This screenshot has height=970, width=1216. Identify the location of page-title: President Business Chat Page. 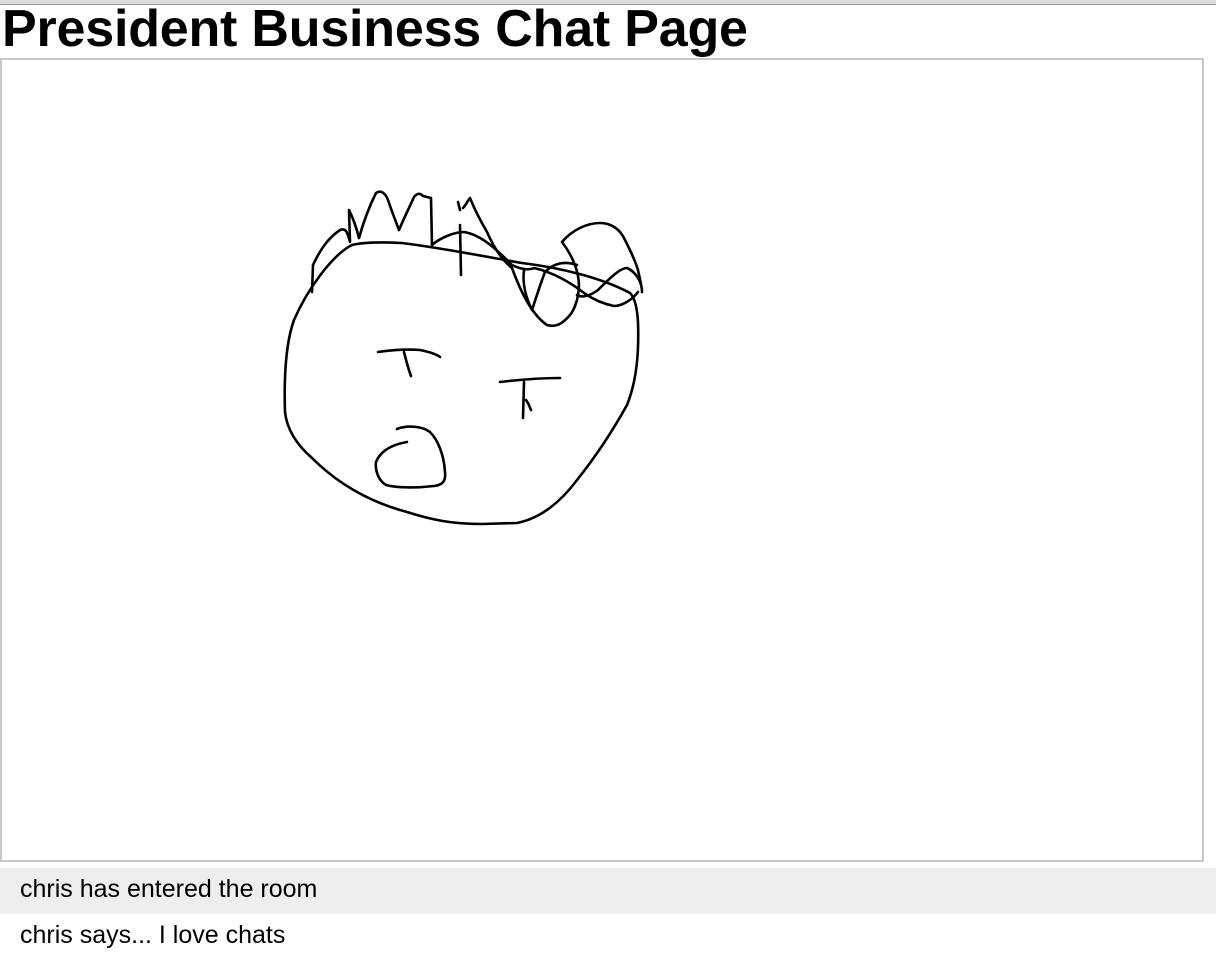
(375, 29).